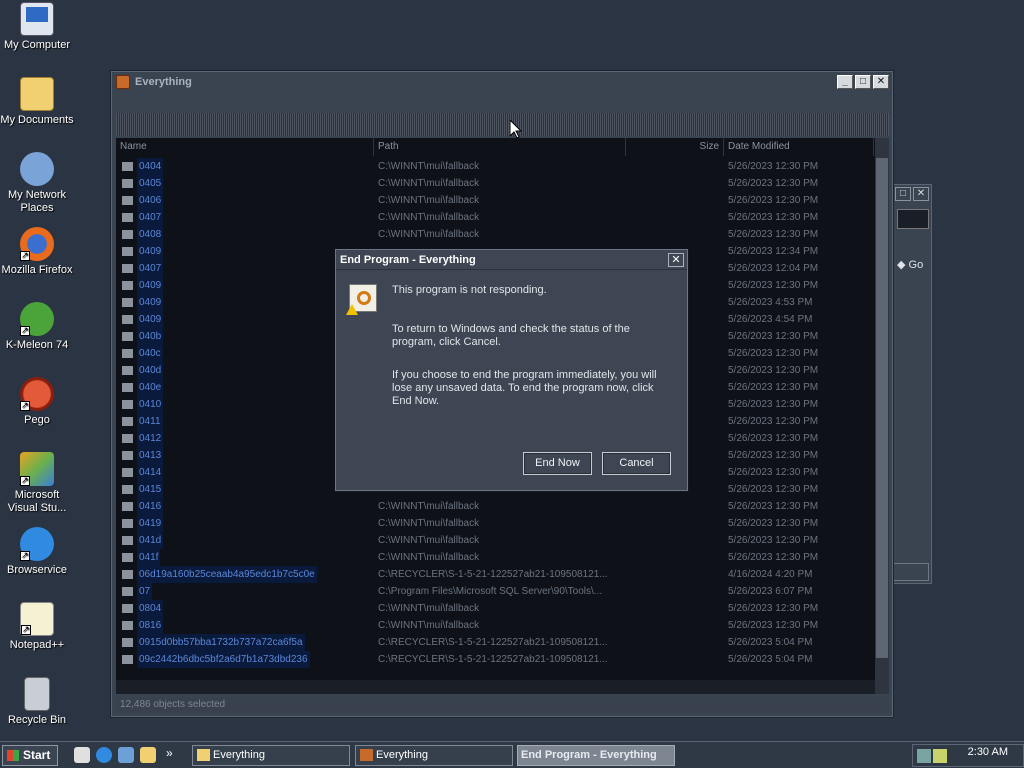 This screenshot has height=768, width=1024. What do you see at coordinates (37, 619) in the screenshot?
I see `notepad-icon` at bounding box center [37, 619].